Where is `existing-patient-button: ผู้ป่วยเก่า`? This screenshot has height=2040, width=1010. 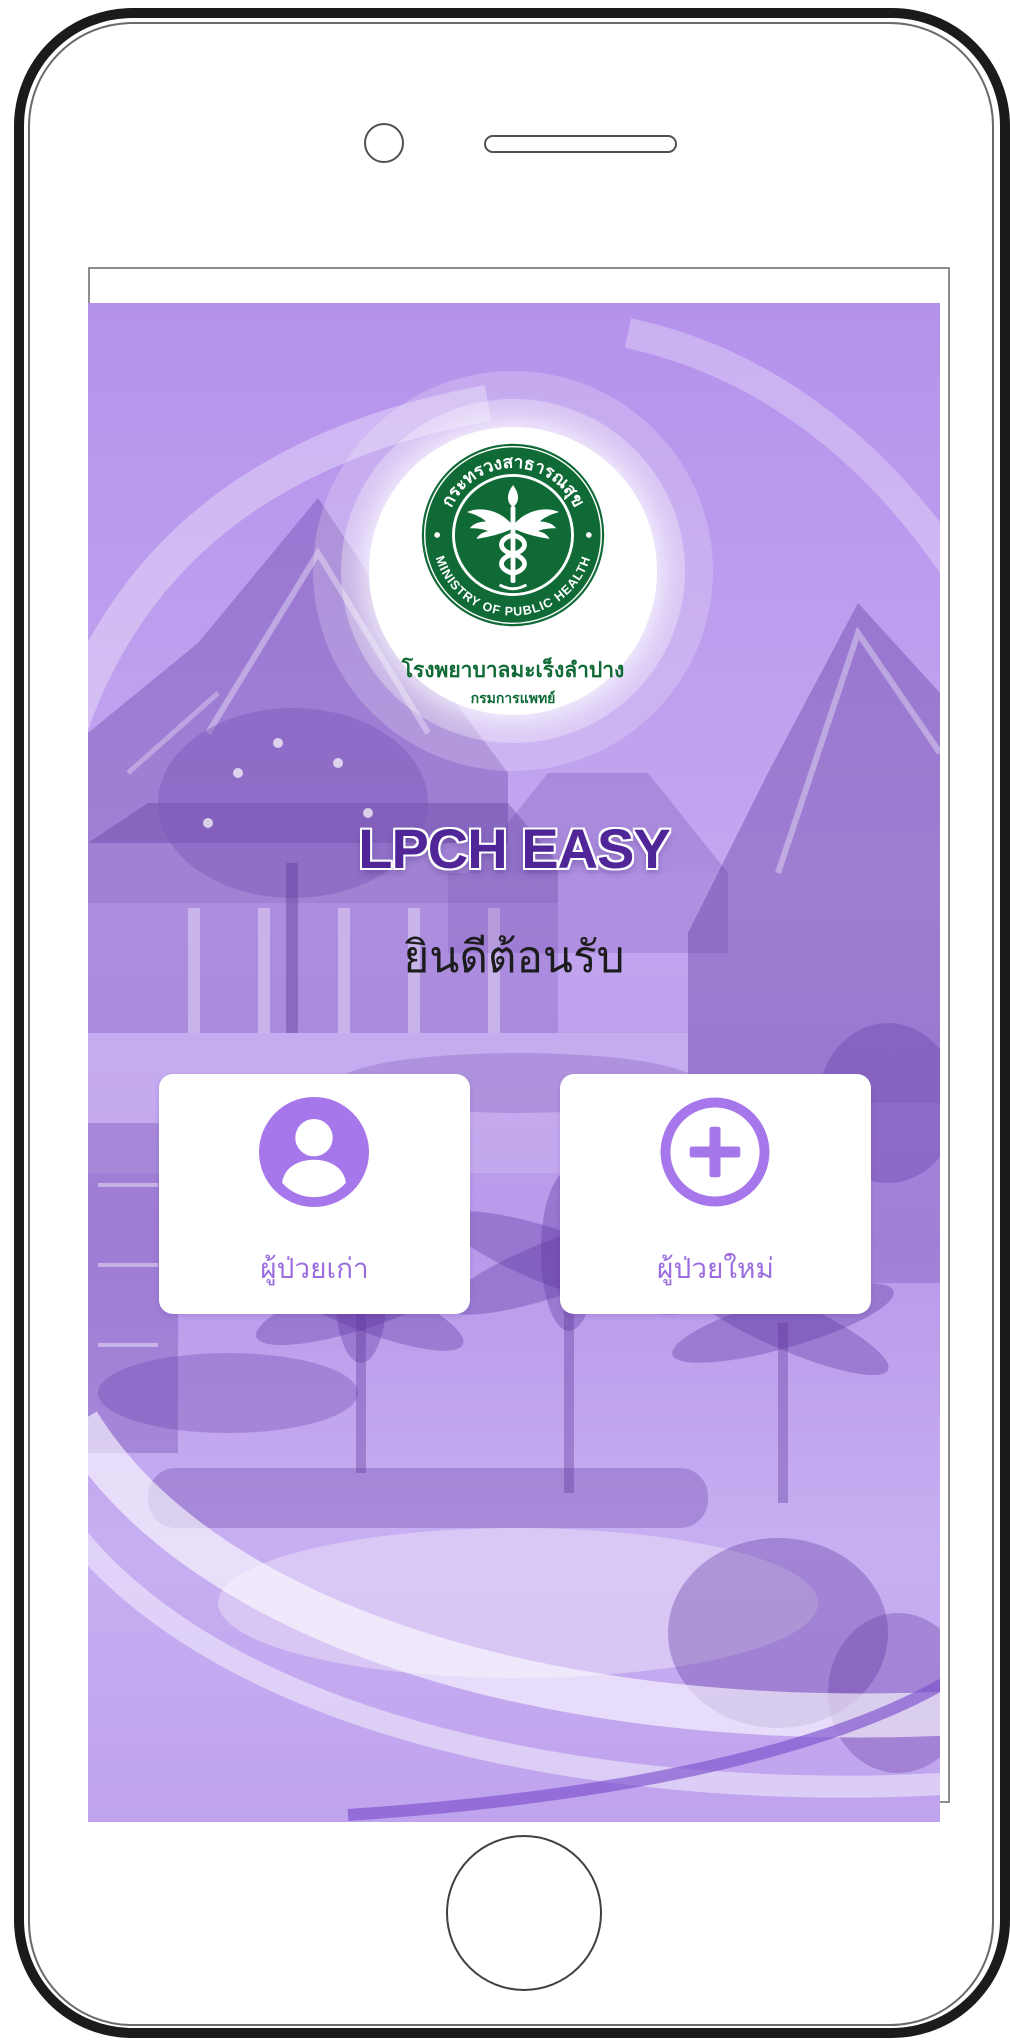 existing-patient-button: ผู้ป่วยเก่า is located at coordinates (314, 1194).